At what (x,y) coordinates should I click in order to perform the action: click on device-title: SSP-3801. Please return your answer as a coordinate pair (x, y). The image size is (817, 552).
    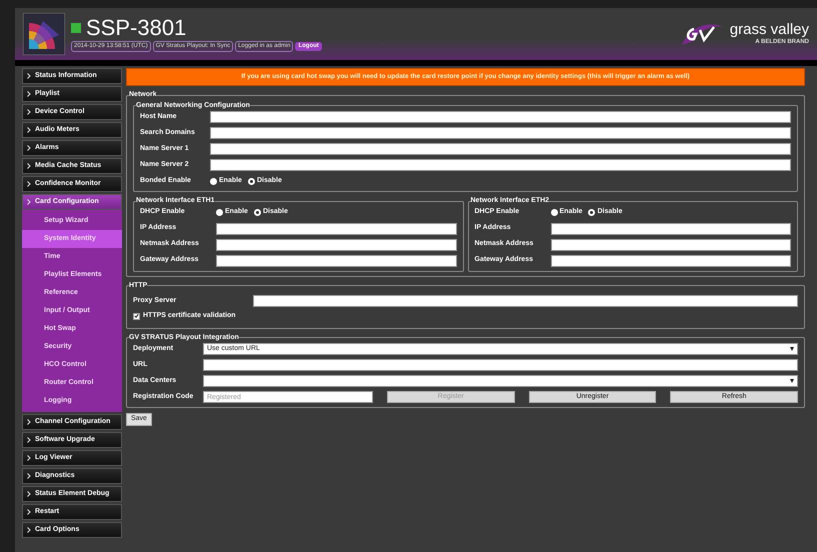
    Looking at the image, I should click on (136, 28).